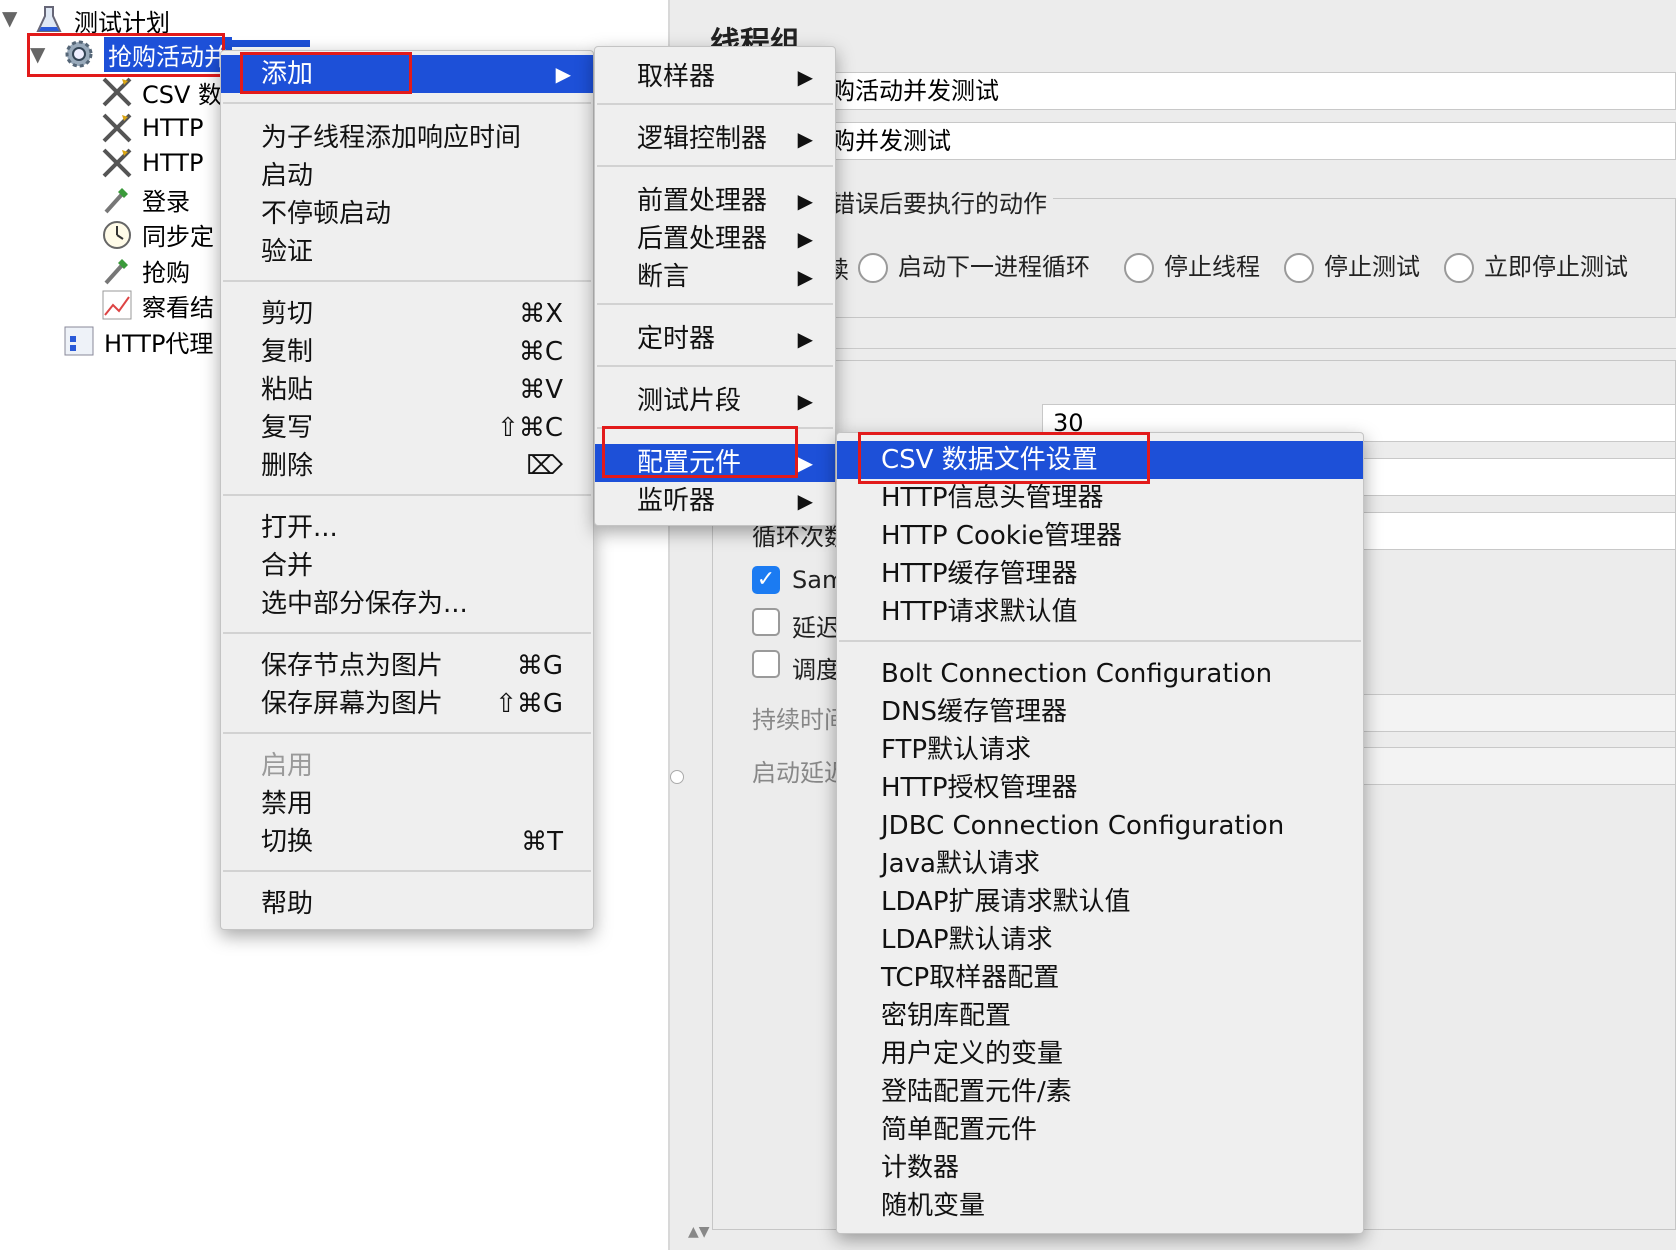 This screenshot has height=1250, width=1676. What do you see at coordinates (407, 842) in the screenshot?
I see `menu-item-toggle: 切换 ⌘T` at bounding box center [407, 842].